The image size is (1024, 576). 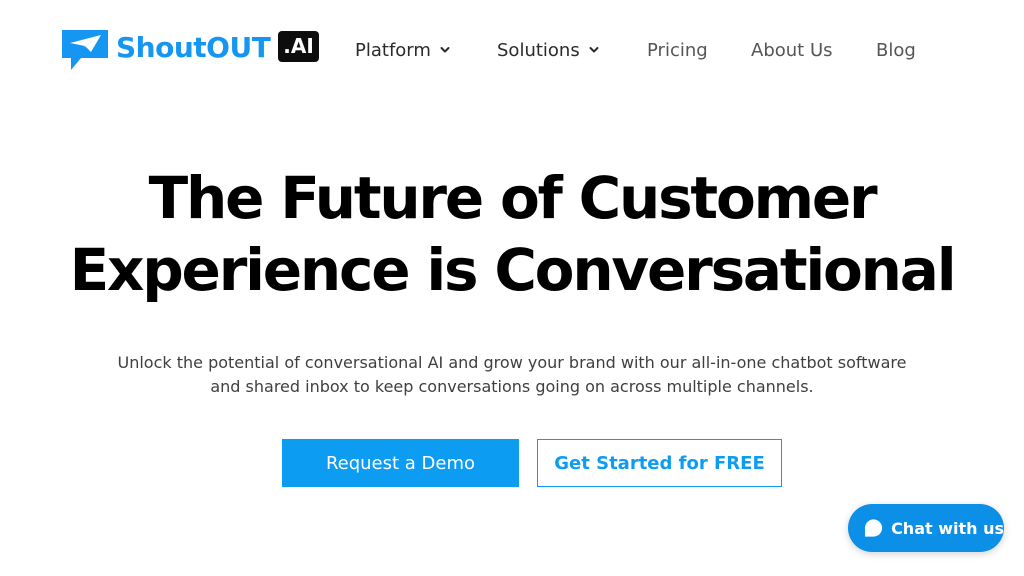 I want to click on chat-widget-button: Chat with us, so click(x=926, y=528).